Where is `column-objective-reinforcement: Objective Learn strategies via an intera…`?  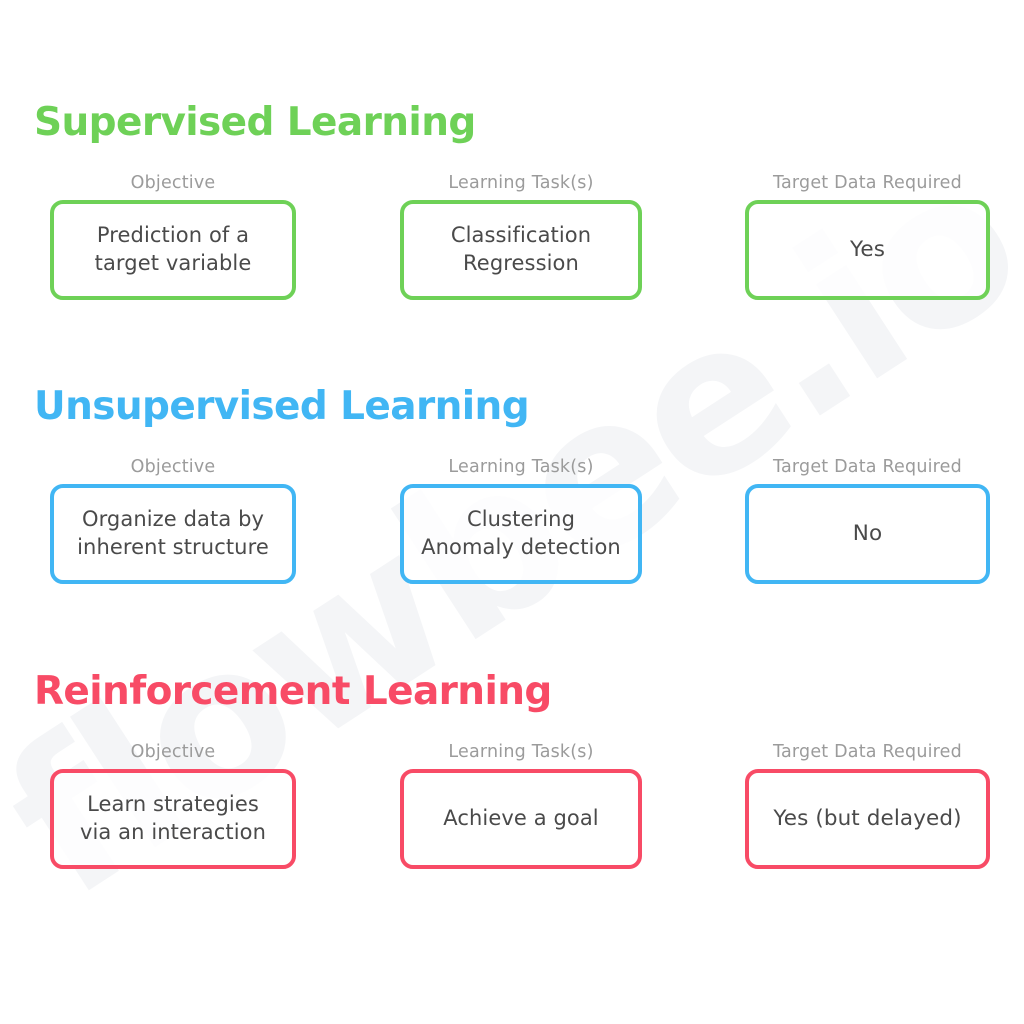
column-objective-reinforcement: Objective Learn strategies via an intera… is located at coordinates (173, 805).